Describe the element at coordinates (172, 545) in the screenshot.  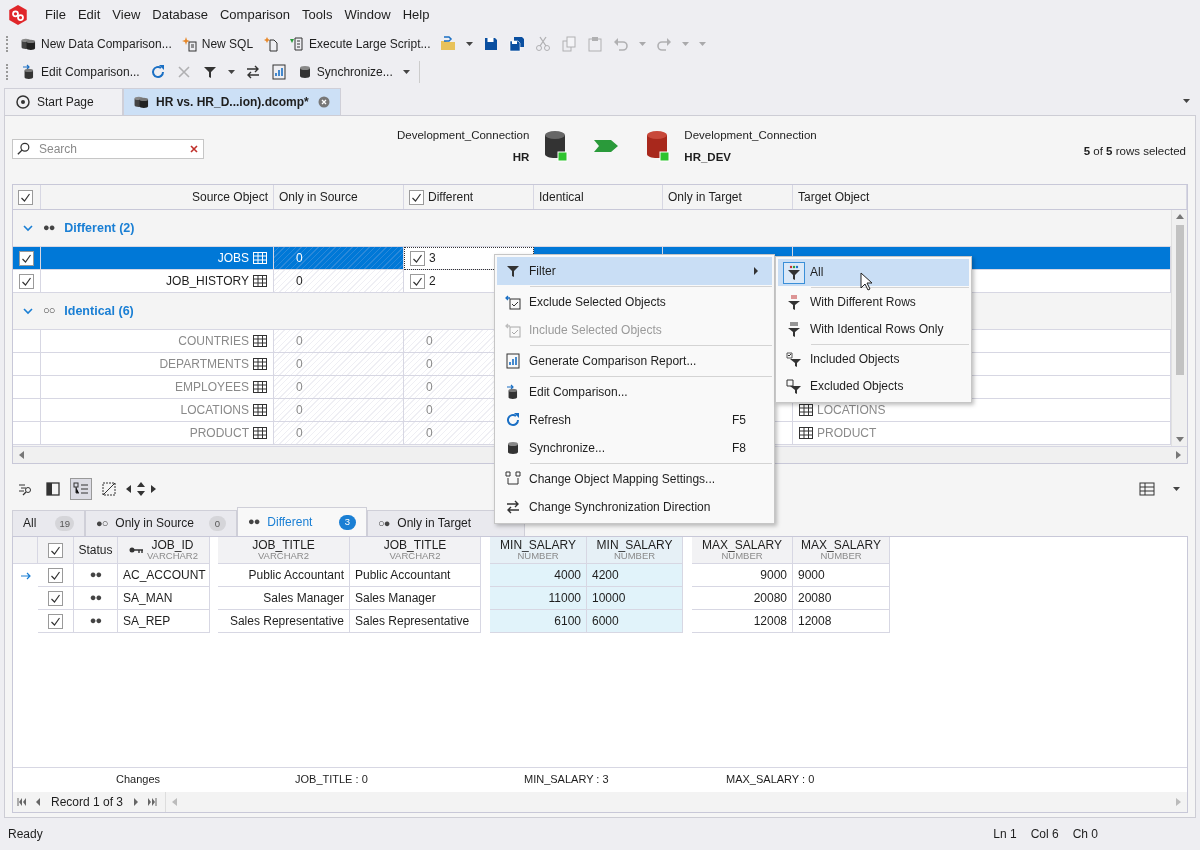
I see `column-title: JOB_ID` at that location.